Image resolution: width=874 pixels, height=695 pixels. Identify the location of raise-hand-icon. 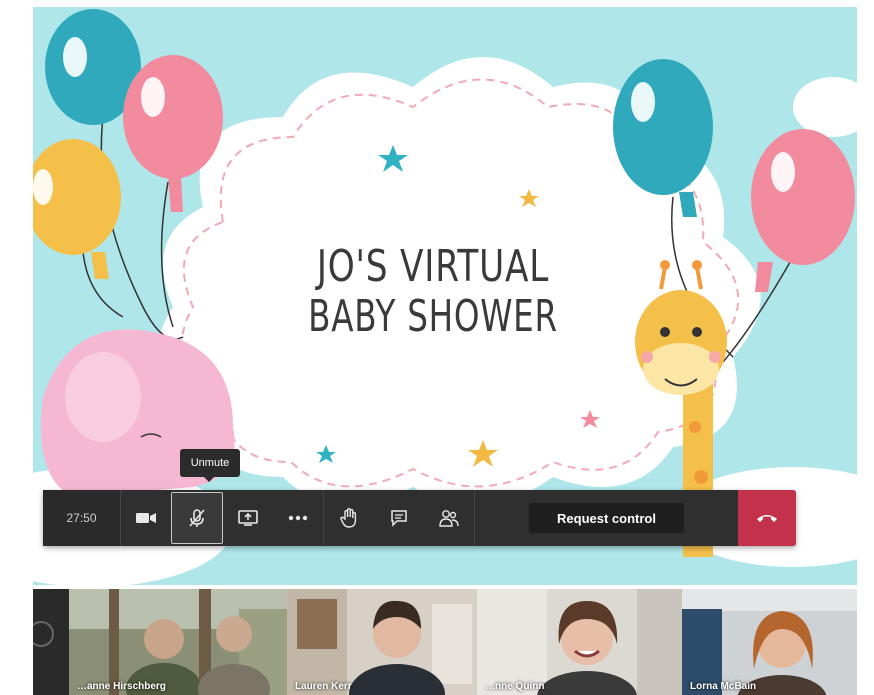
(348, 518).